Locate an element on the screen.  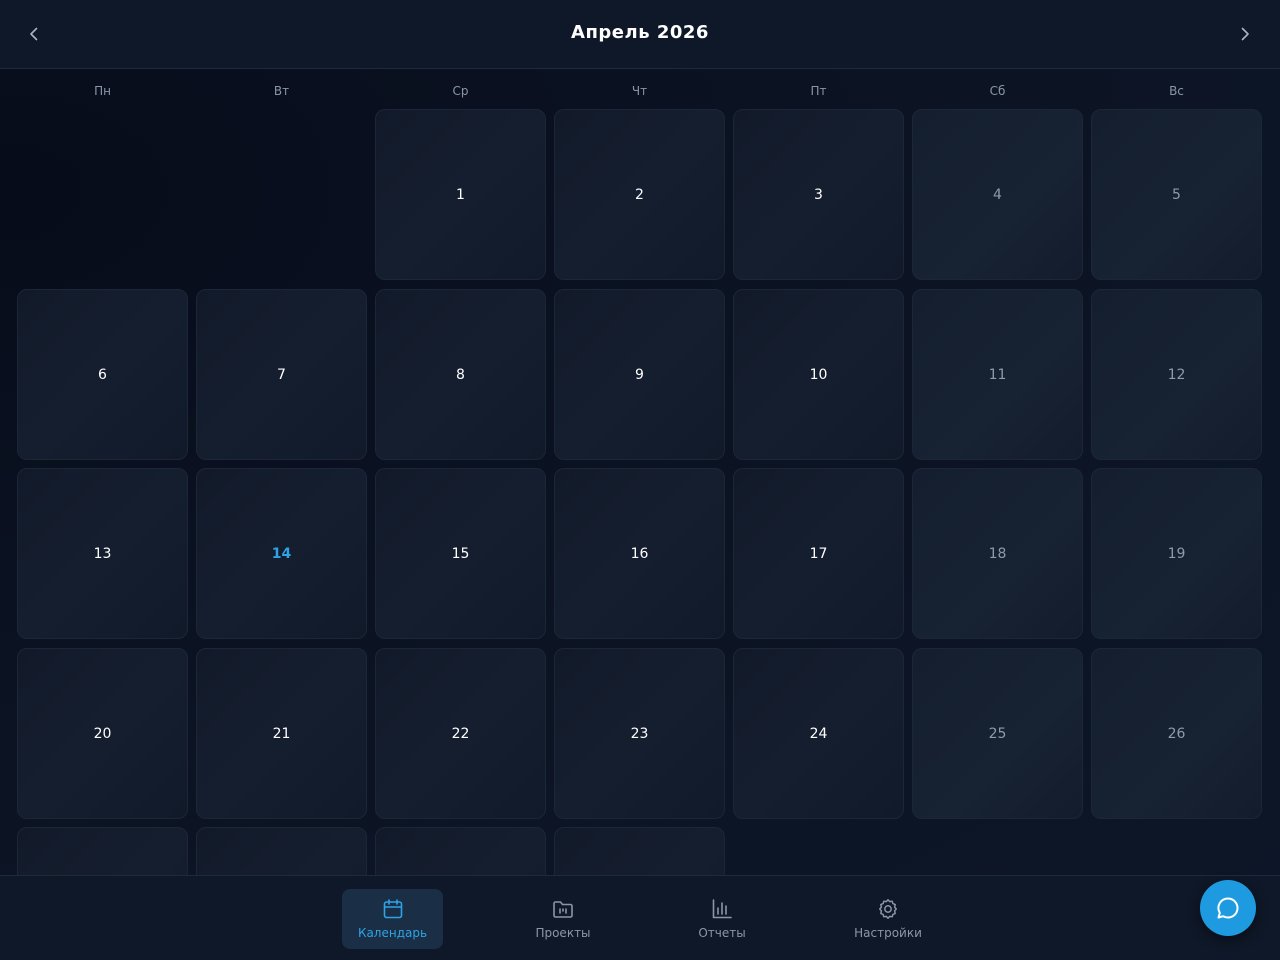
day-number: 9 is located at coordinates (639, 374).